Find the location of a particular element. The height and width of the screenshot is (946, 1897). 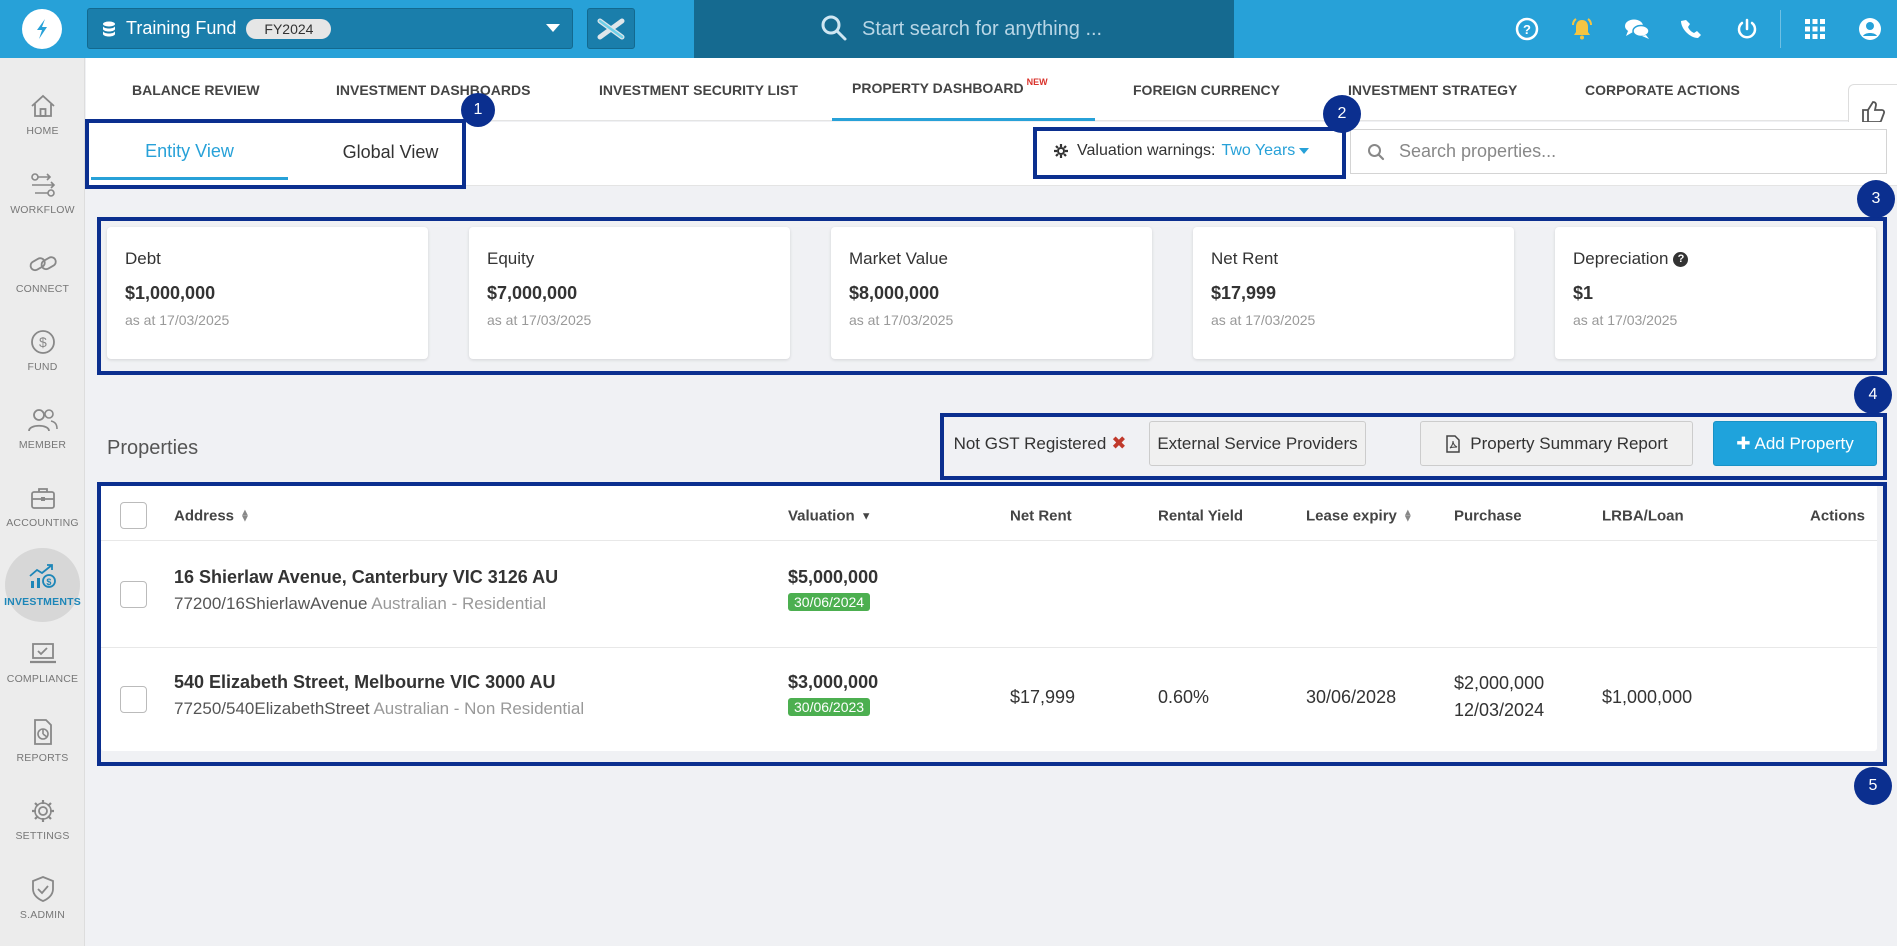

valuation-amount: $5,000,000 is located at coordinates (833, 577).